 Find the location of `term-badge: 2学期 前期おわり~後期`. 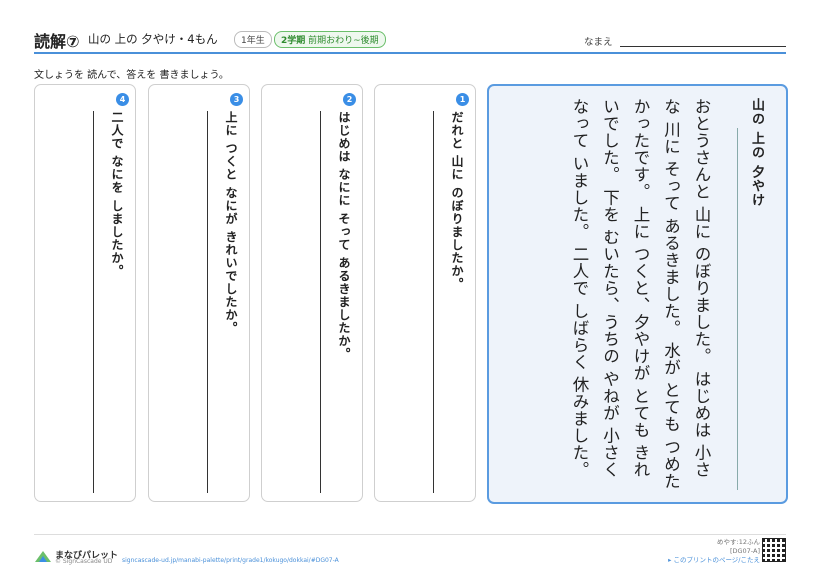

term-badge: 2学期 前期おわり~後期 is located at coordinates (330, 39).